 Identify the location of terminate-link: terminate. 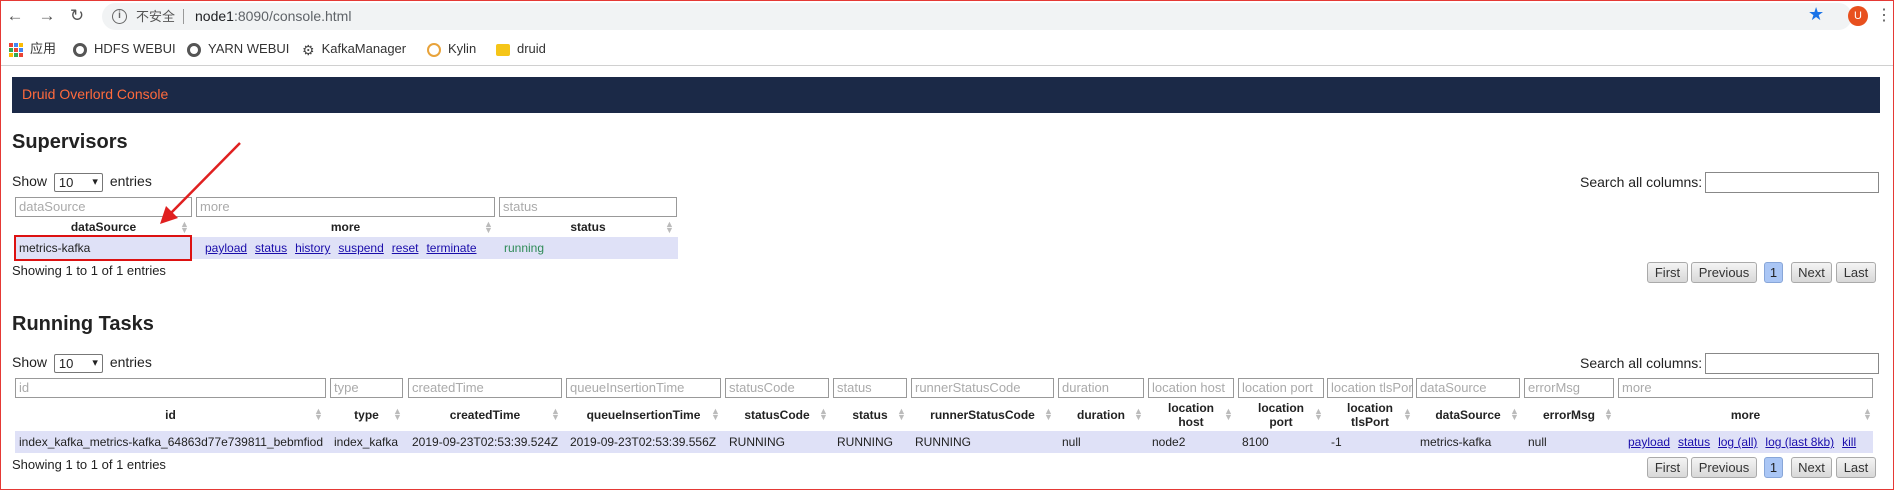
(451, 248).